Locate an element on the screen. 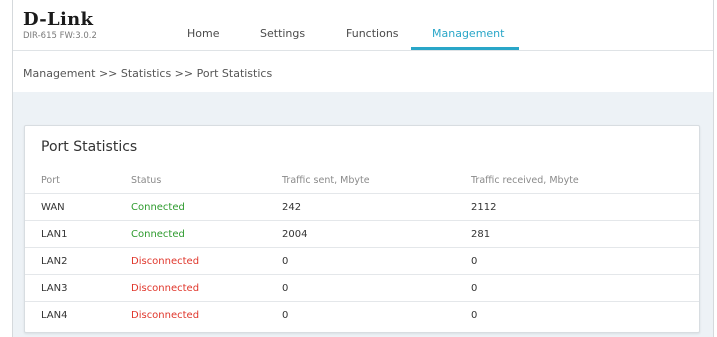 The image size is (717, 337). nav-functions: Functions is located at coordinates (372, 34).